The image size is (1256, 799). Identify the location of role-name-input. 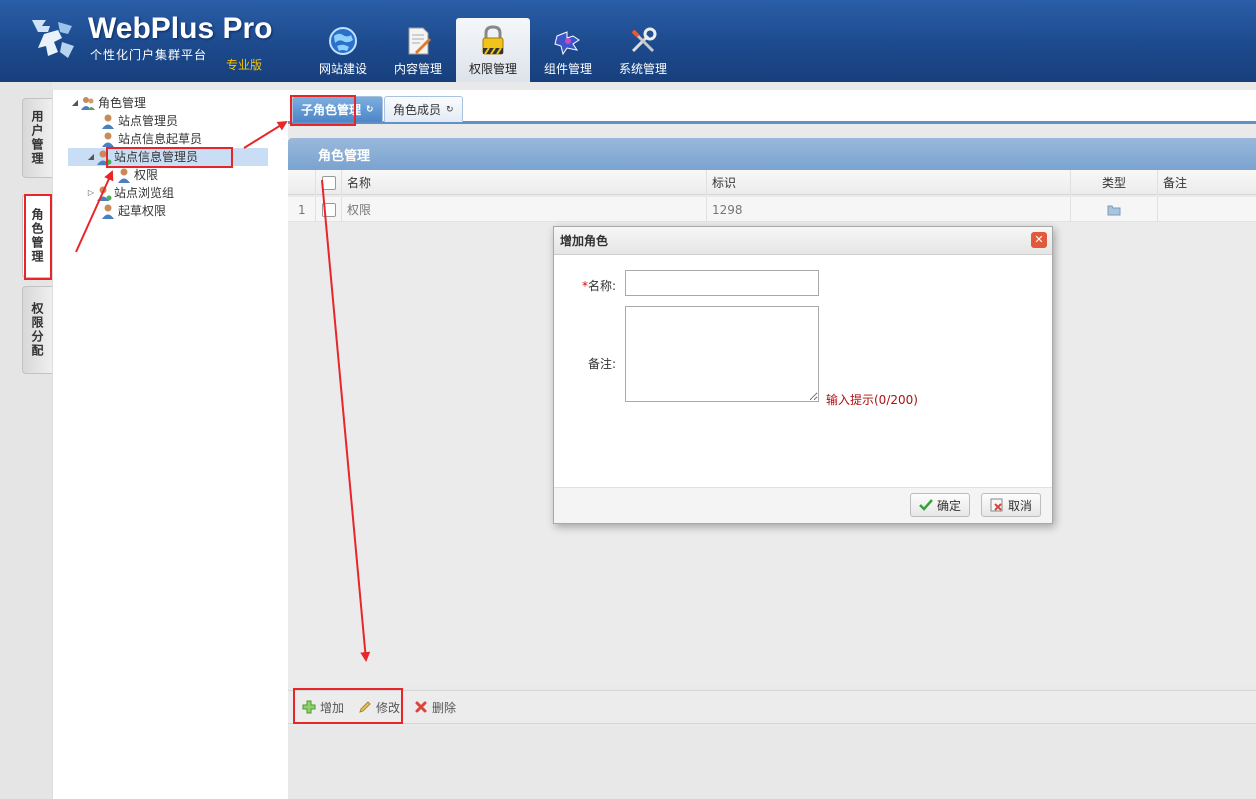
(722, 283).